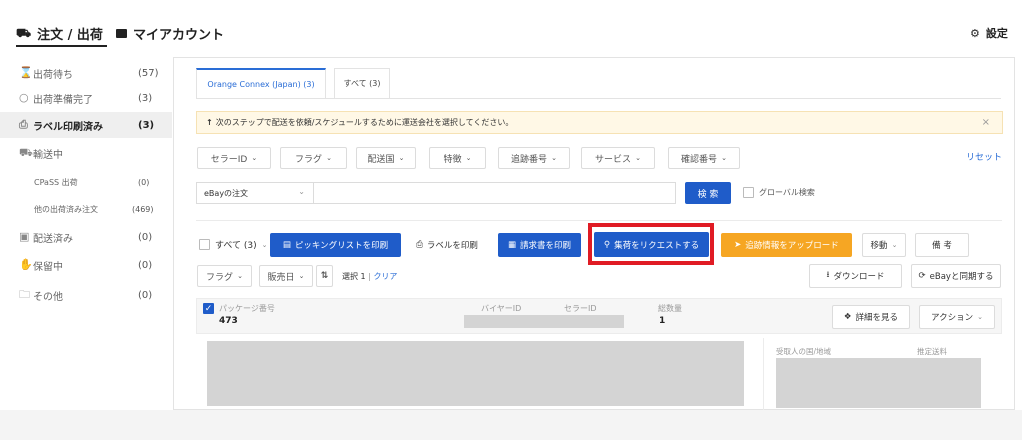  Describe the element at coordinates (24, 97) in the screenshot. I see `box-icon: ○` at that location.